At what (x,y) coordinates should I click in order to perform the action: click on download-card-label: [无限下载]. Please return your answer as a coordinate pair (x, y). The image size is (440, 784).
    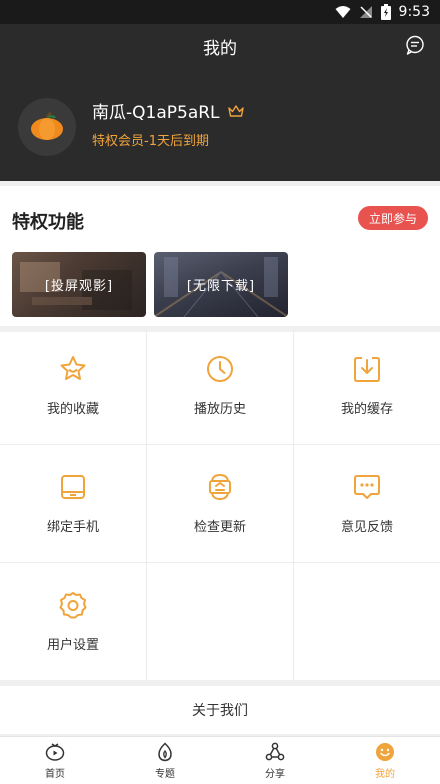
    Looking at the image, I should click on (221, 286).